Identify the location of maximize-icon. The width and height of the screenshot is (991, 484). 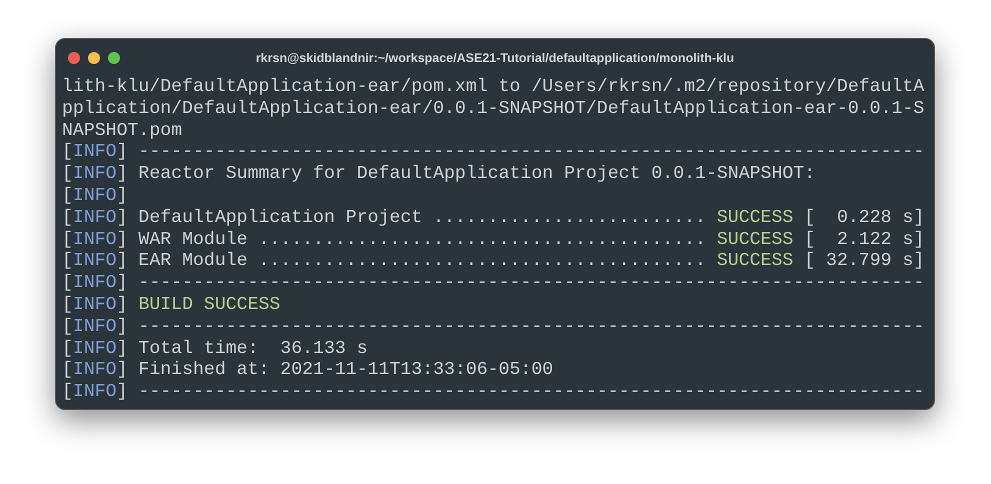
(114, 58).